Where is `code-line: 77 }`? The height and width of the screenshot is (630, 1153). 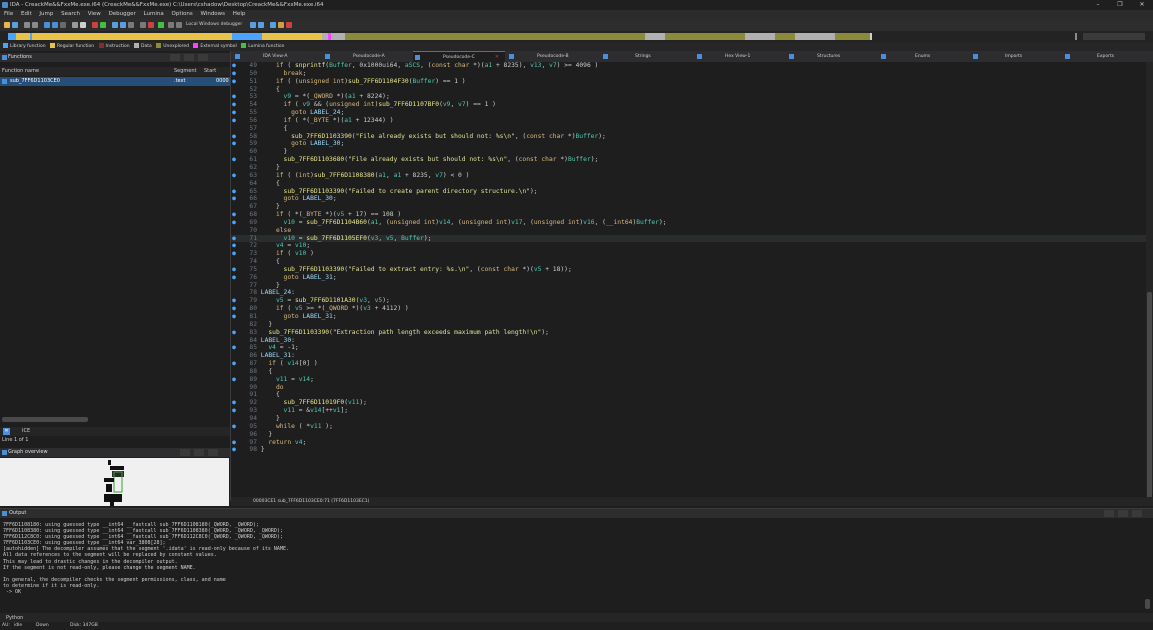
code-line: 77 } is located at coordinates (688, 286).